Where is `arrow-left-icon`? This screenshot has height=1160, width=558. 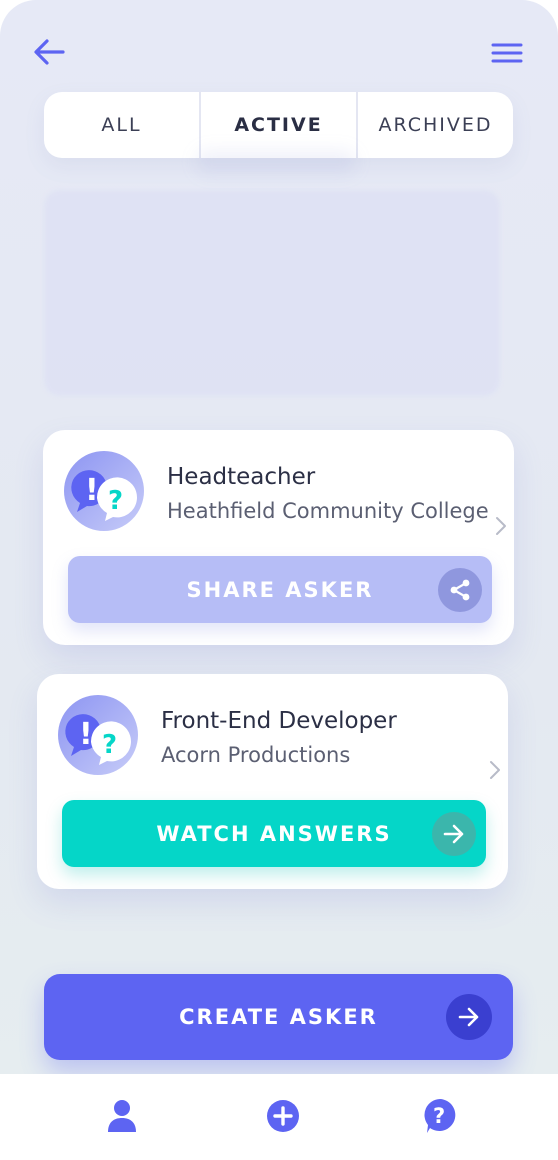
arrow-left-icon is located at coordinates (49, 52).